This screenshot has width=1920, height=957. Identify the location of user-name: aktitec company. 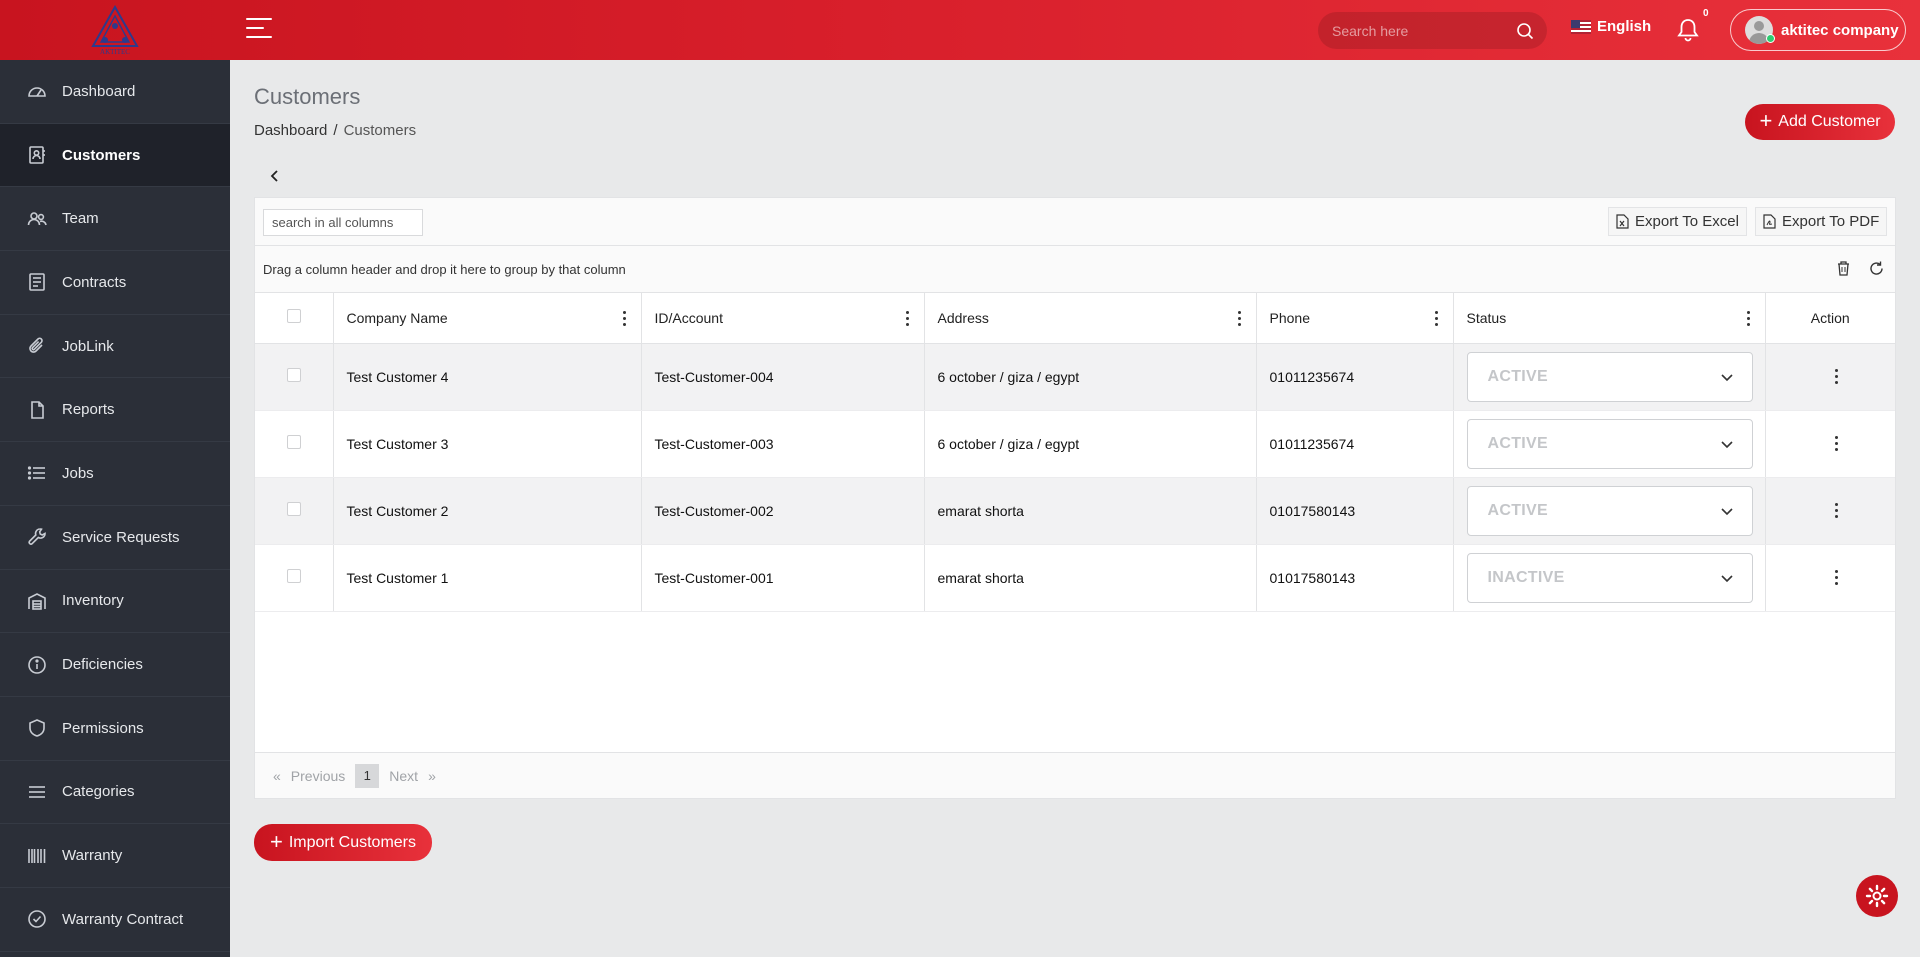
(1840, 30).